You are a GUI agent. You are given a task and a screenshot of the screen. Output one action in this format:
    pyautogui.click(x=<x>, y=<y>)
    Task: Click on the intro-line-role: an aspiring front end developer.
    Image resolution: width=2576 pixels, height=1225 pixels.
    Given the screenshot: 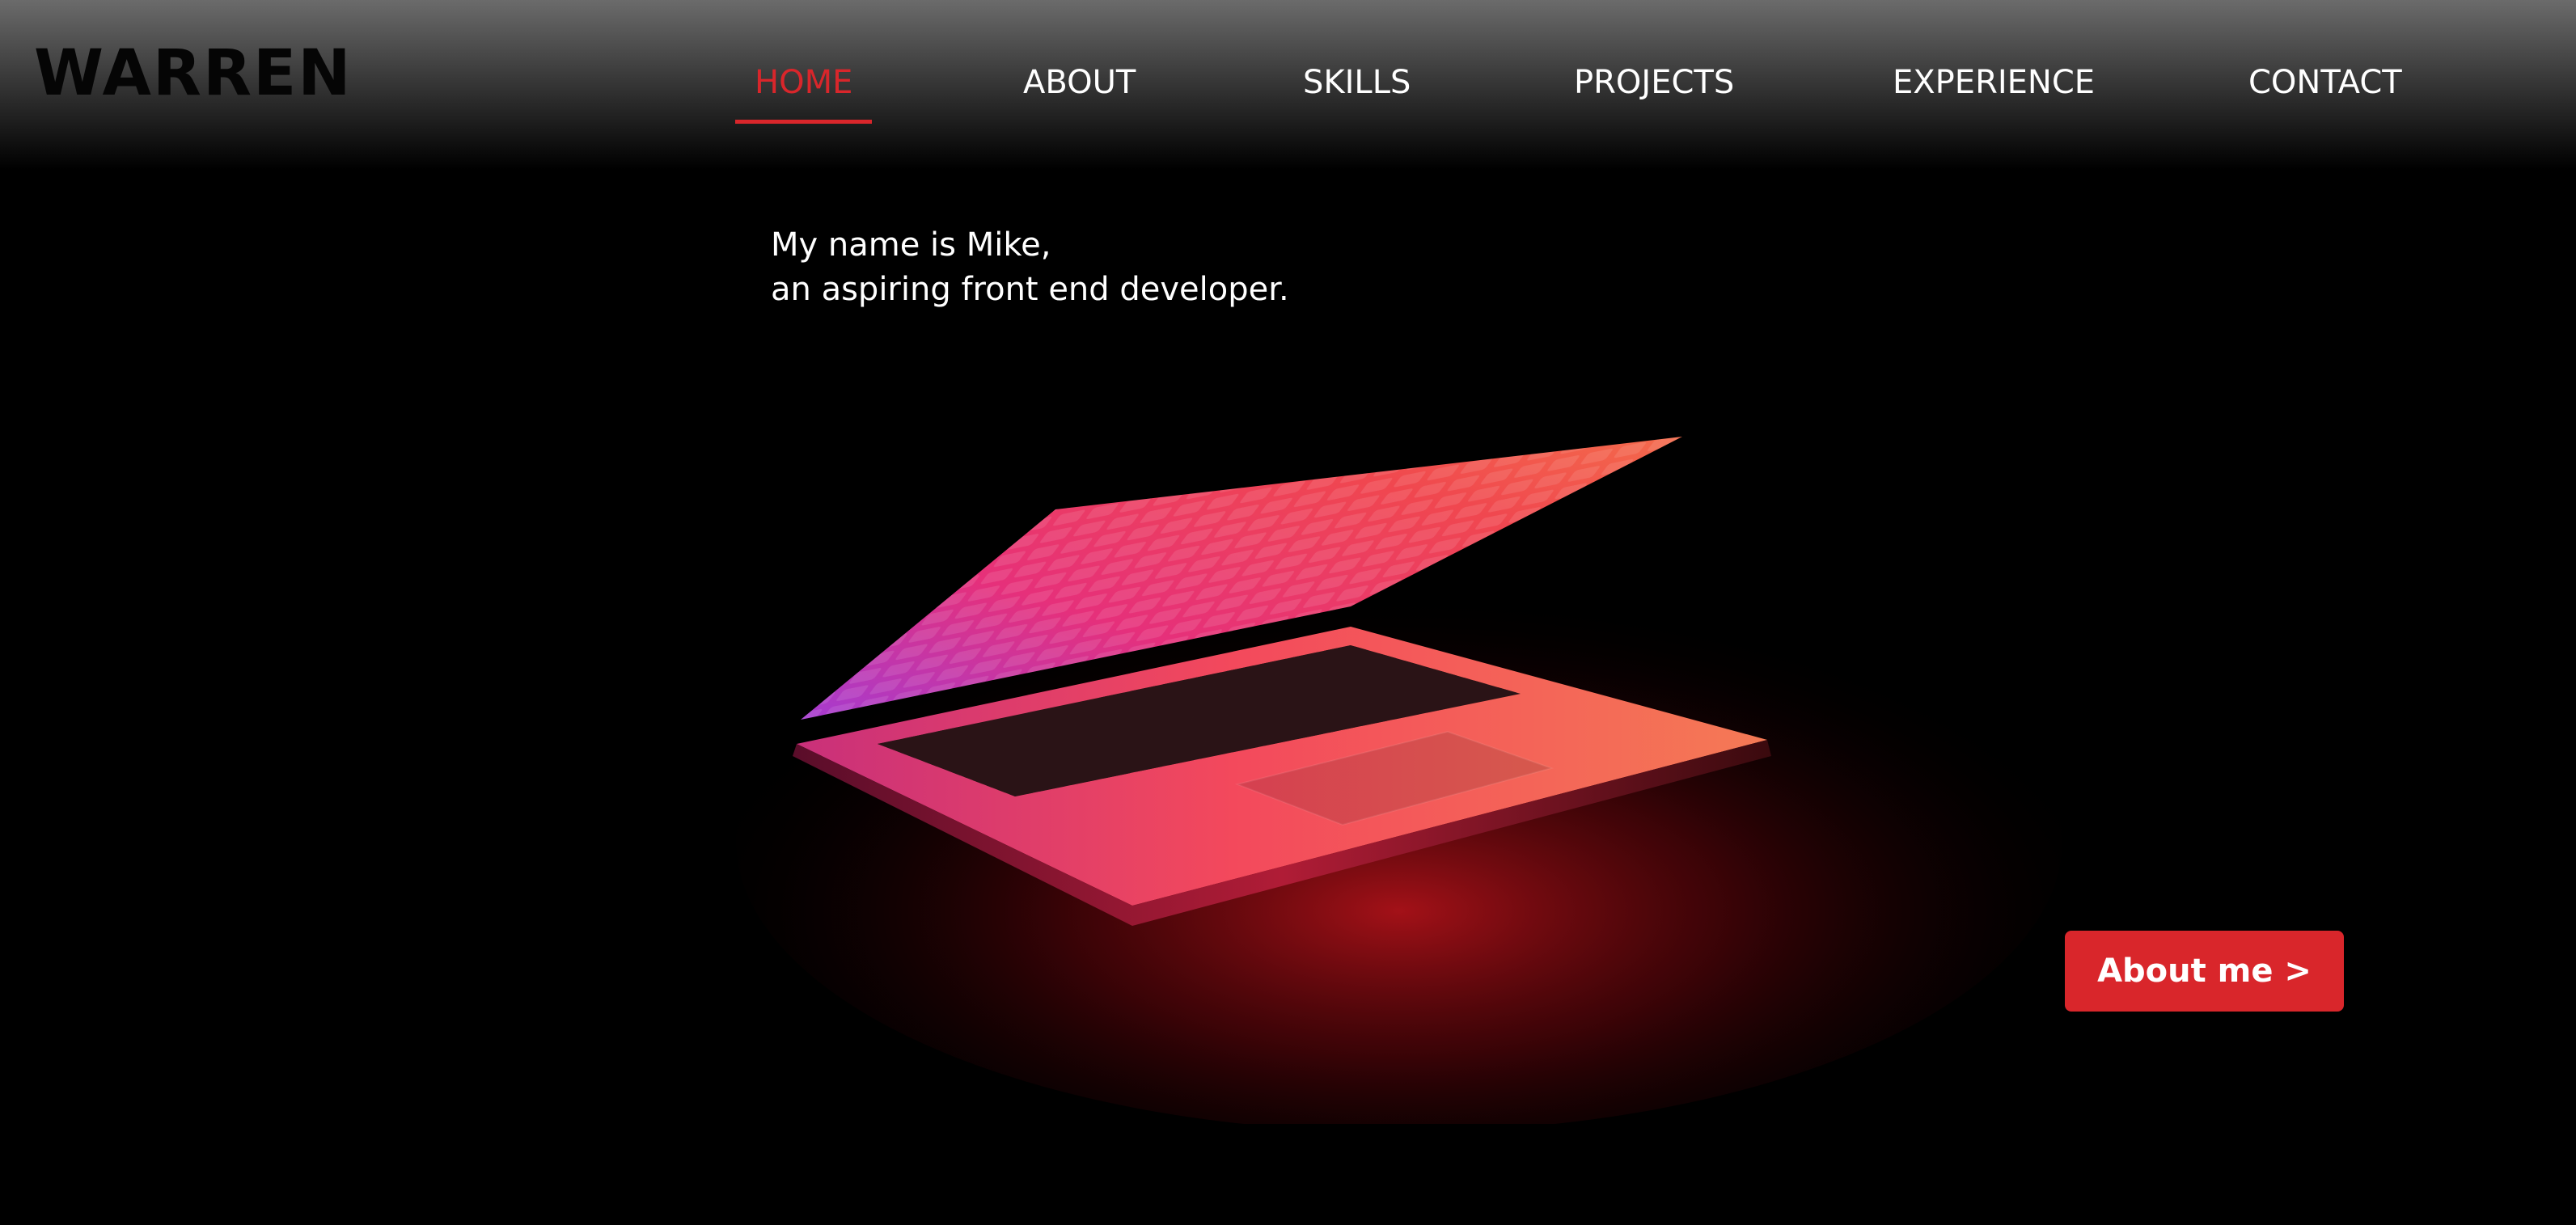 What is the action you would take?
    pyautogui.click(x=1030, y=289)
    